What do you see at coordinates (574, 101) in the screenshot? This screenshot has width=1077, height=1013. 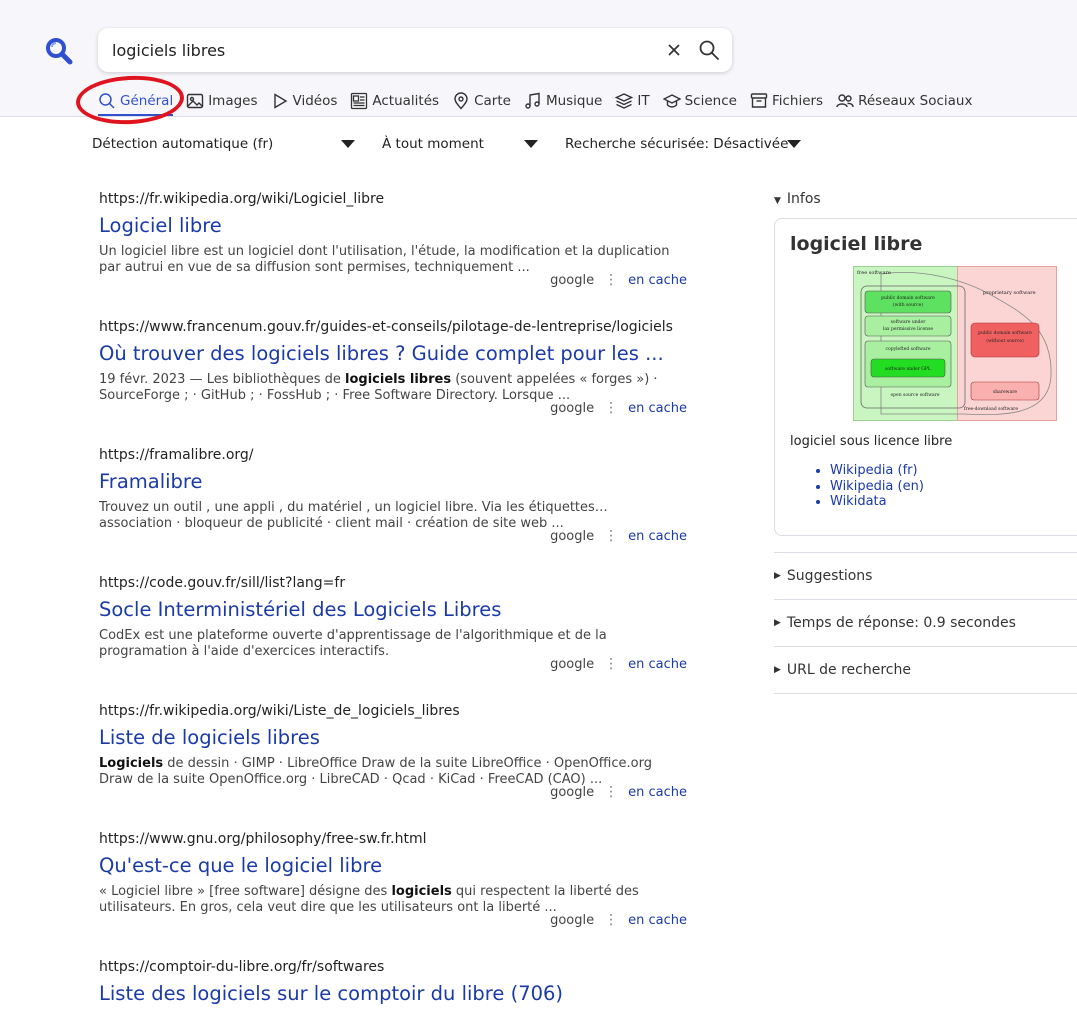 I see `tab-label: Musique` at bounding box center [574, 101].